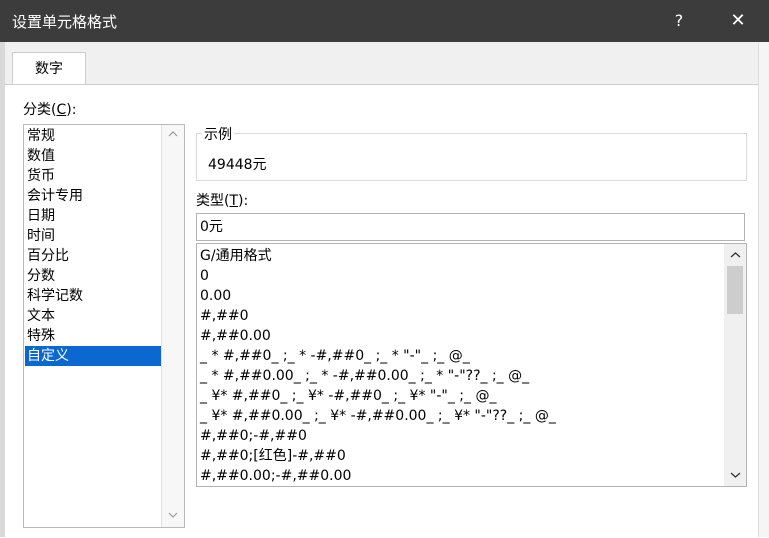  Describe the element at coordinates (763, 289) in the screenshot. I see `background-window-strip-right` at that location.